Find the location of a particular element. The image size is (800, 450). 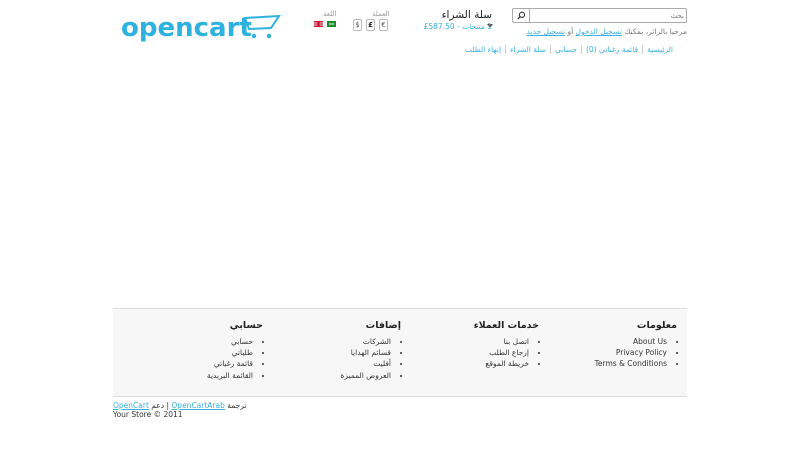

search-button is located at coordinates (521, 15).